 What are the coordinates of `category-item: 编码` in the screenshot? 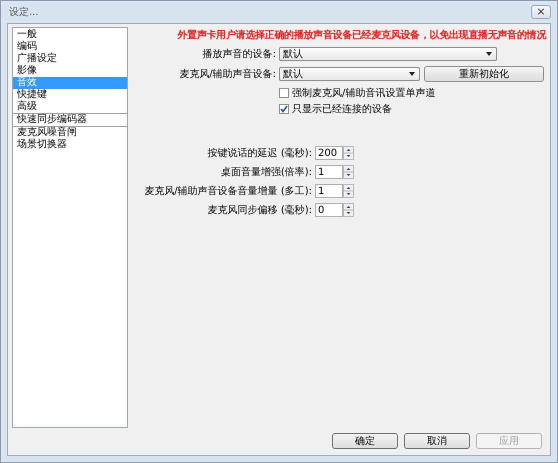 It's located at (70, 47).